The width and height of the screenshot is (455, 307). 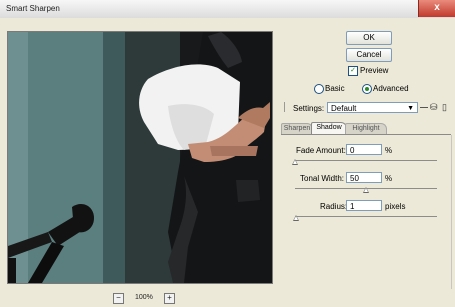 I want to click on zoom-in-button: +, so click(x=169, y=298).